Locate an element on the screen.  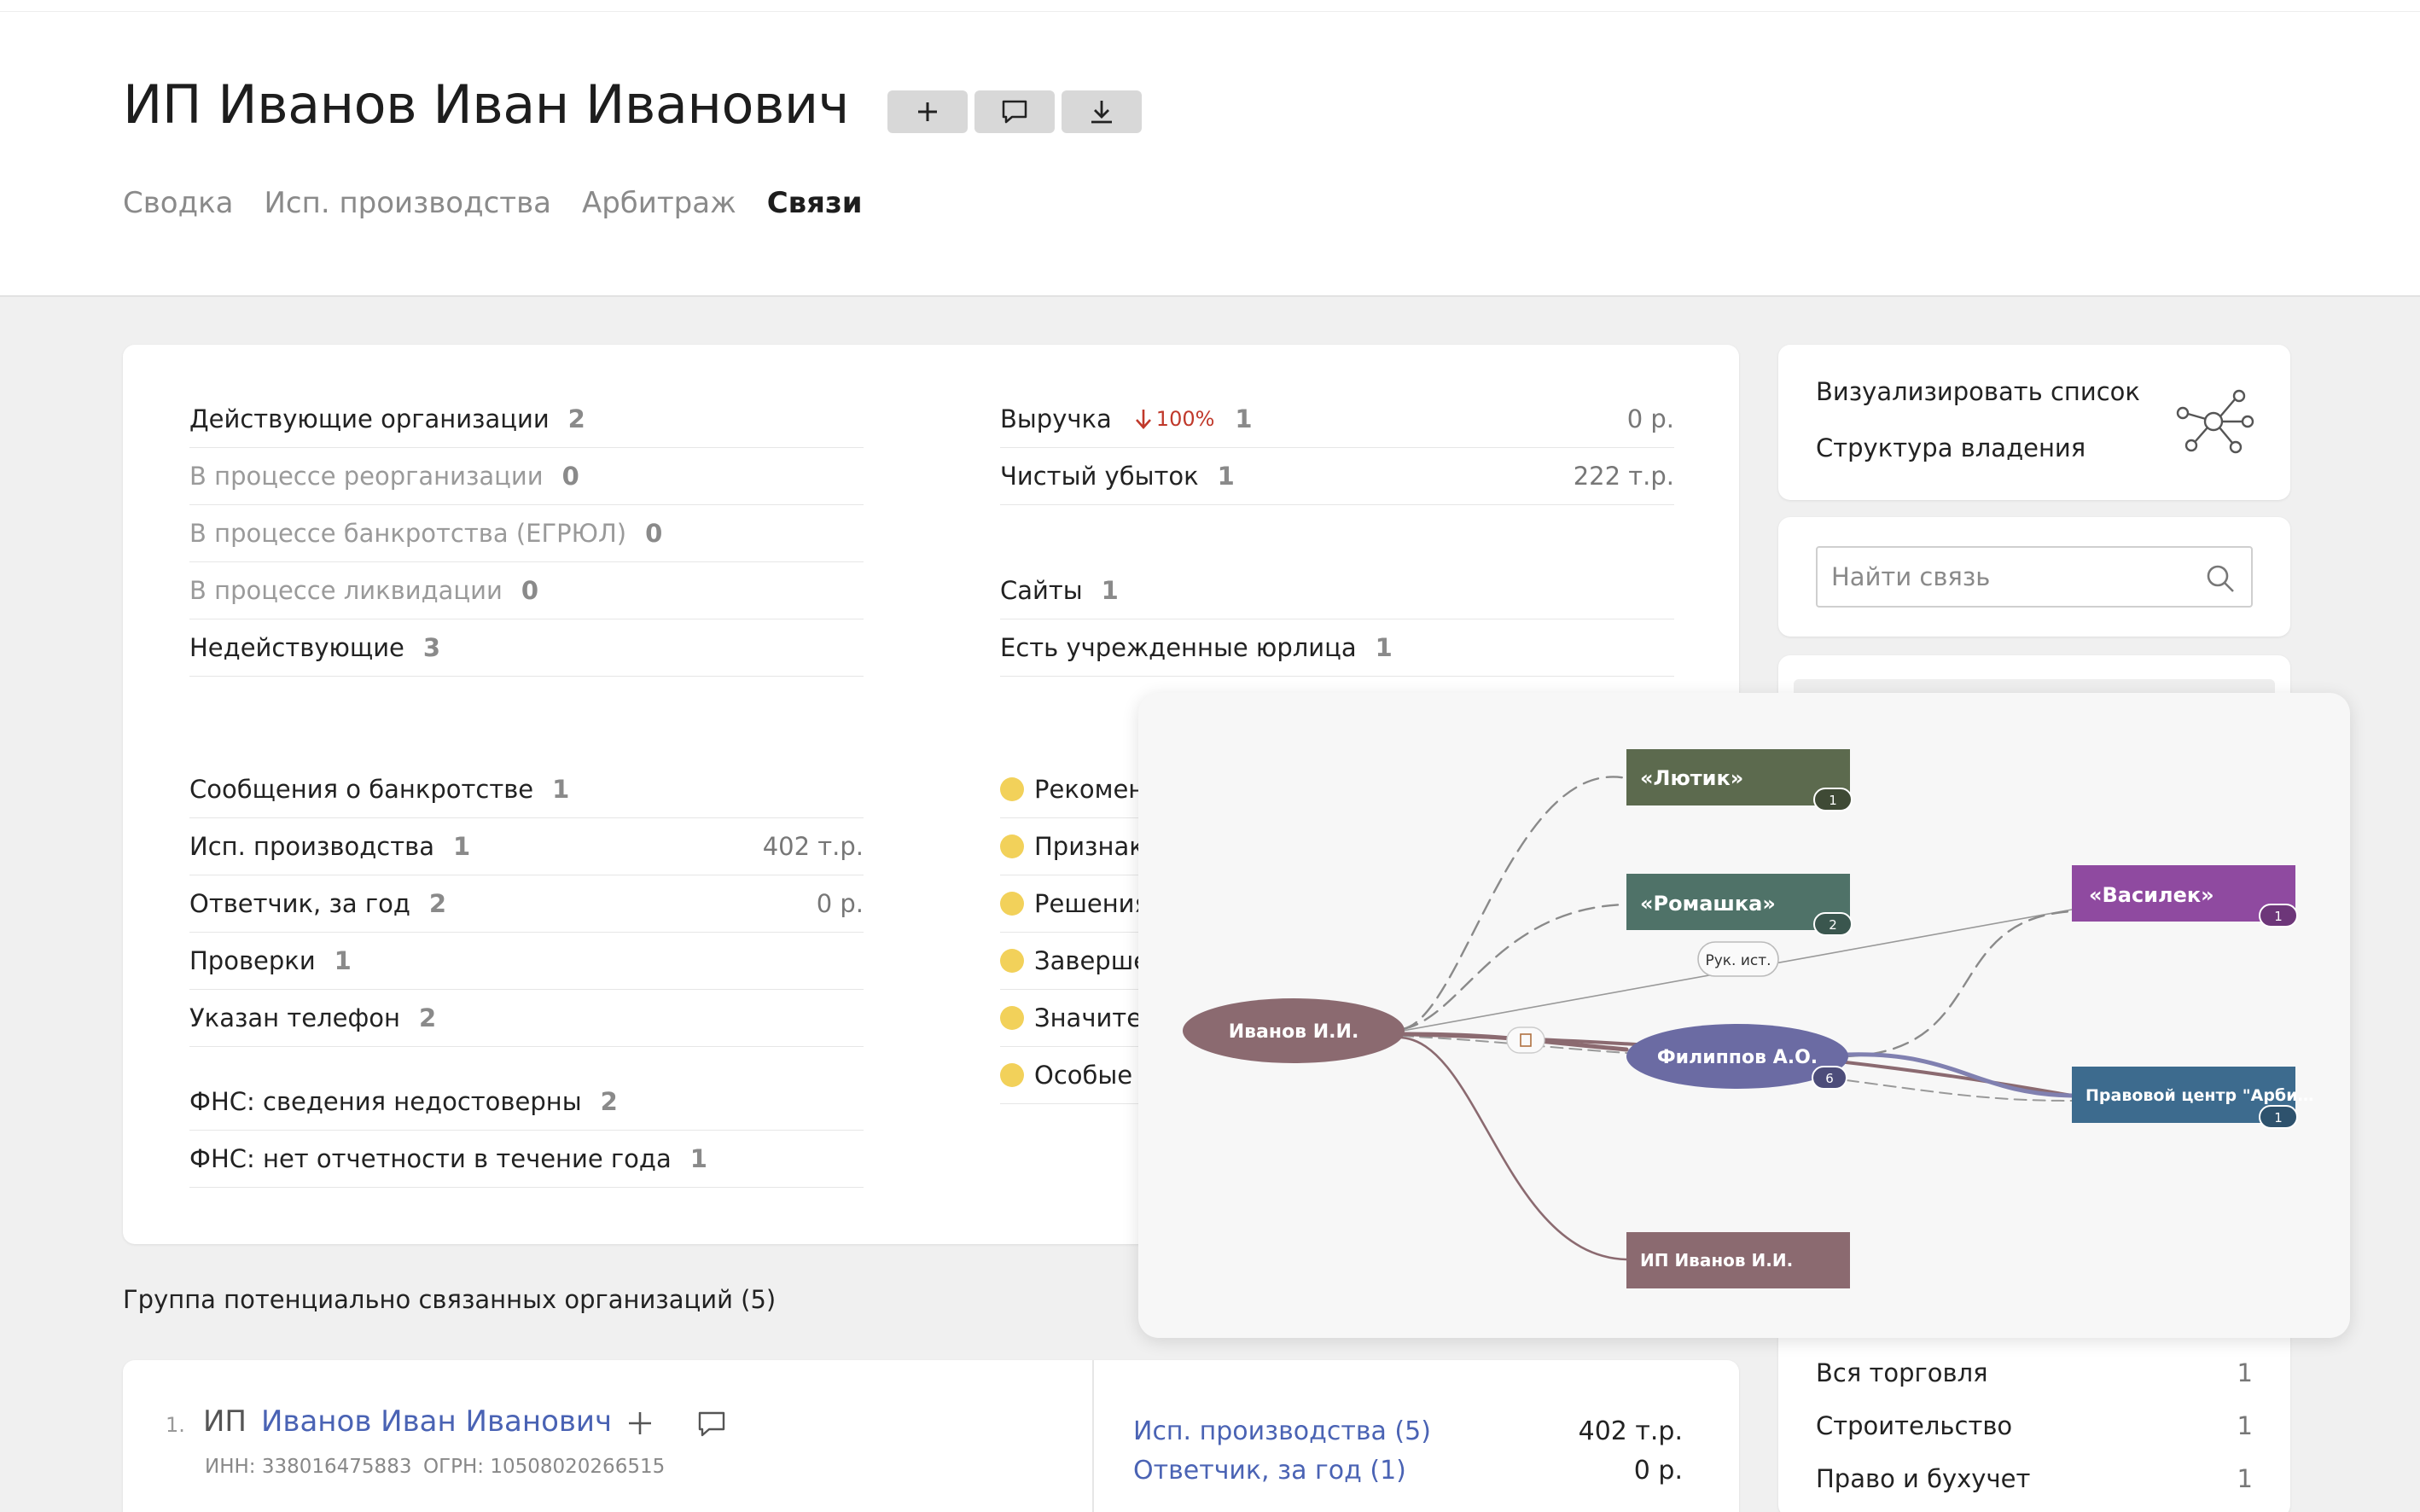
stat-value: 222 т.р. is located at coordinates (1623, 476).